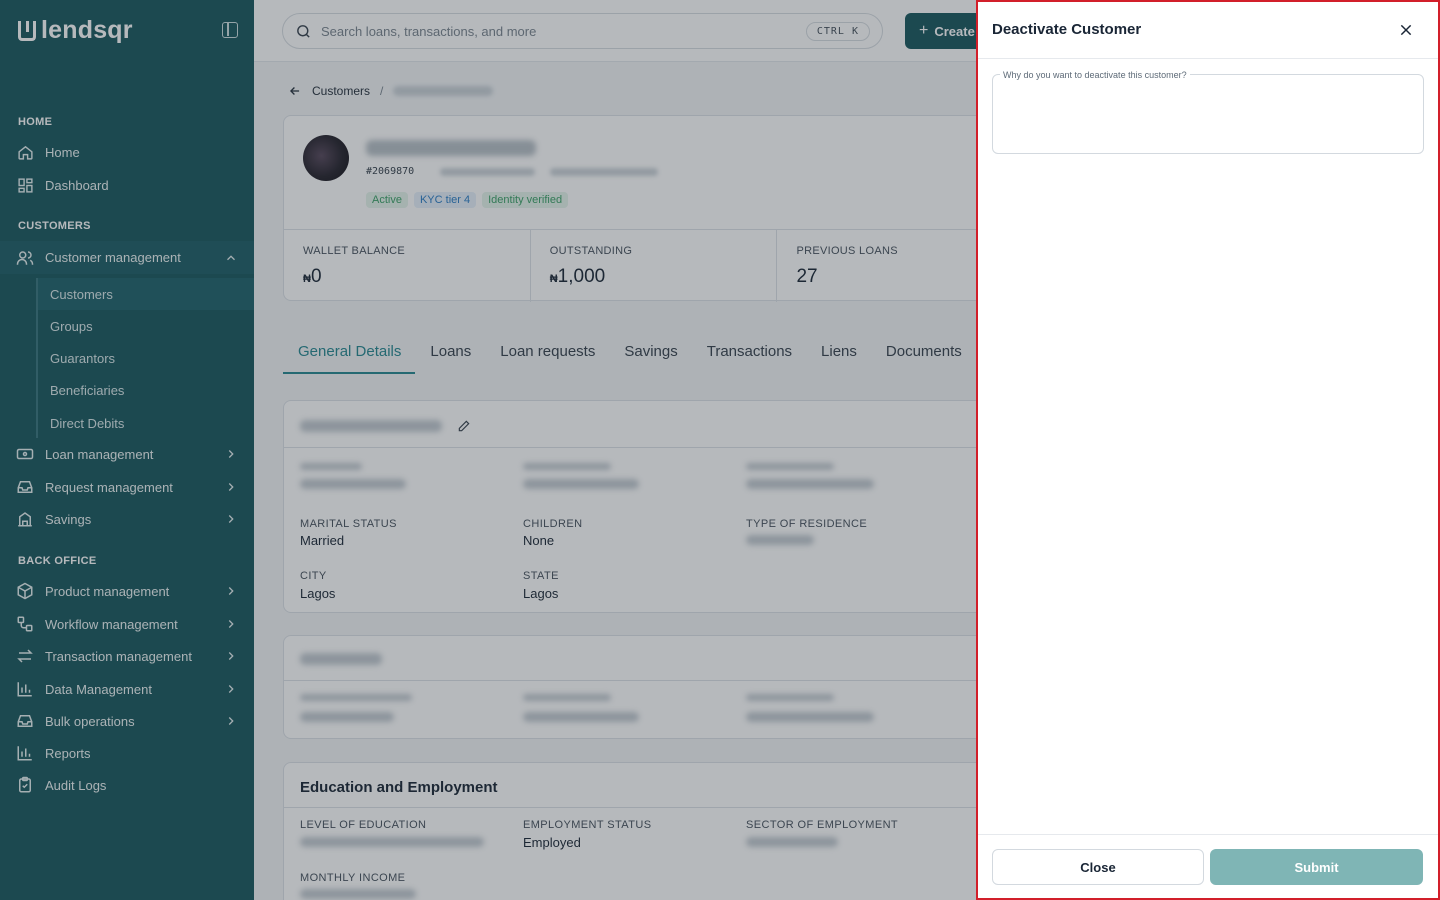 The height and width of the screenshot is (900, 1440). I want to click on drawer-footer-divider, so click(1208, 834).